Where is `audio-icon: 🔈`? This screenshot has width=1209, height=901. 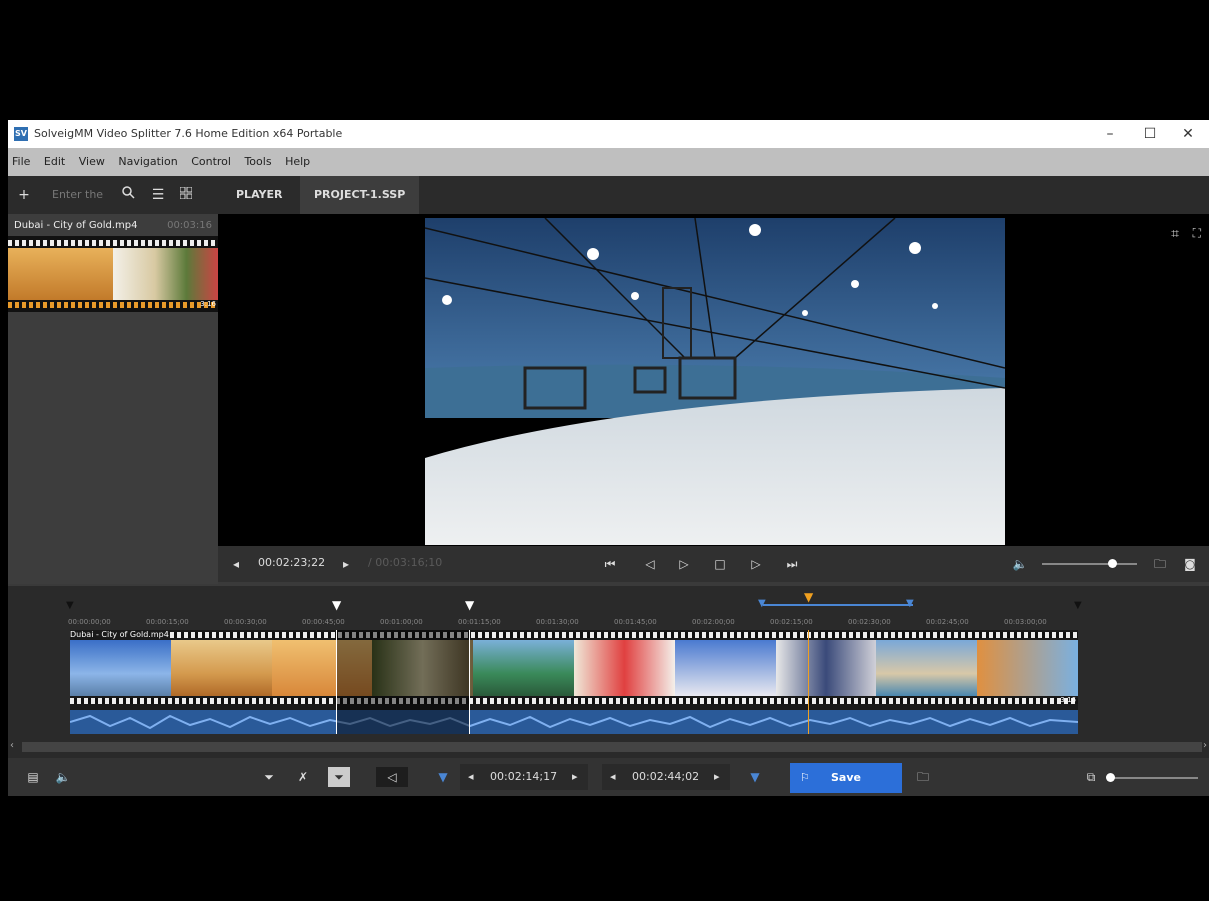 audio-icon: 🔈 is located at coordinates (63, 777).